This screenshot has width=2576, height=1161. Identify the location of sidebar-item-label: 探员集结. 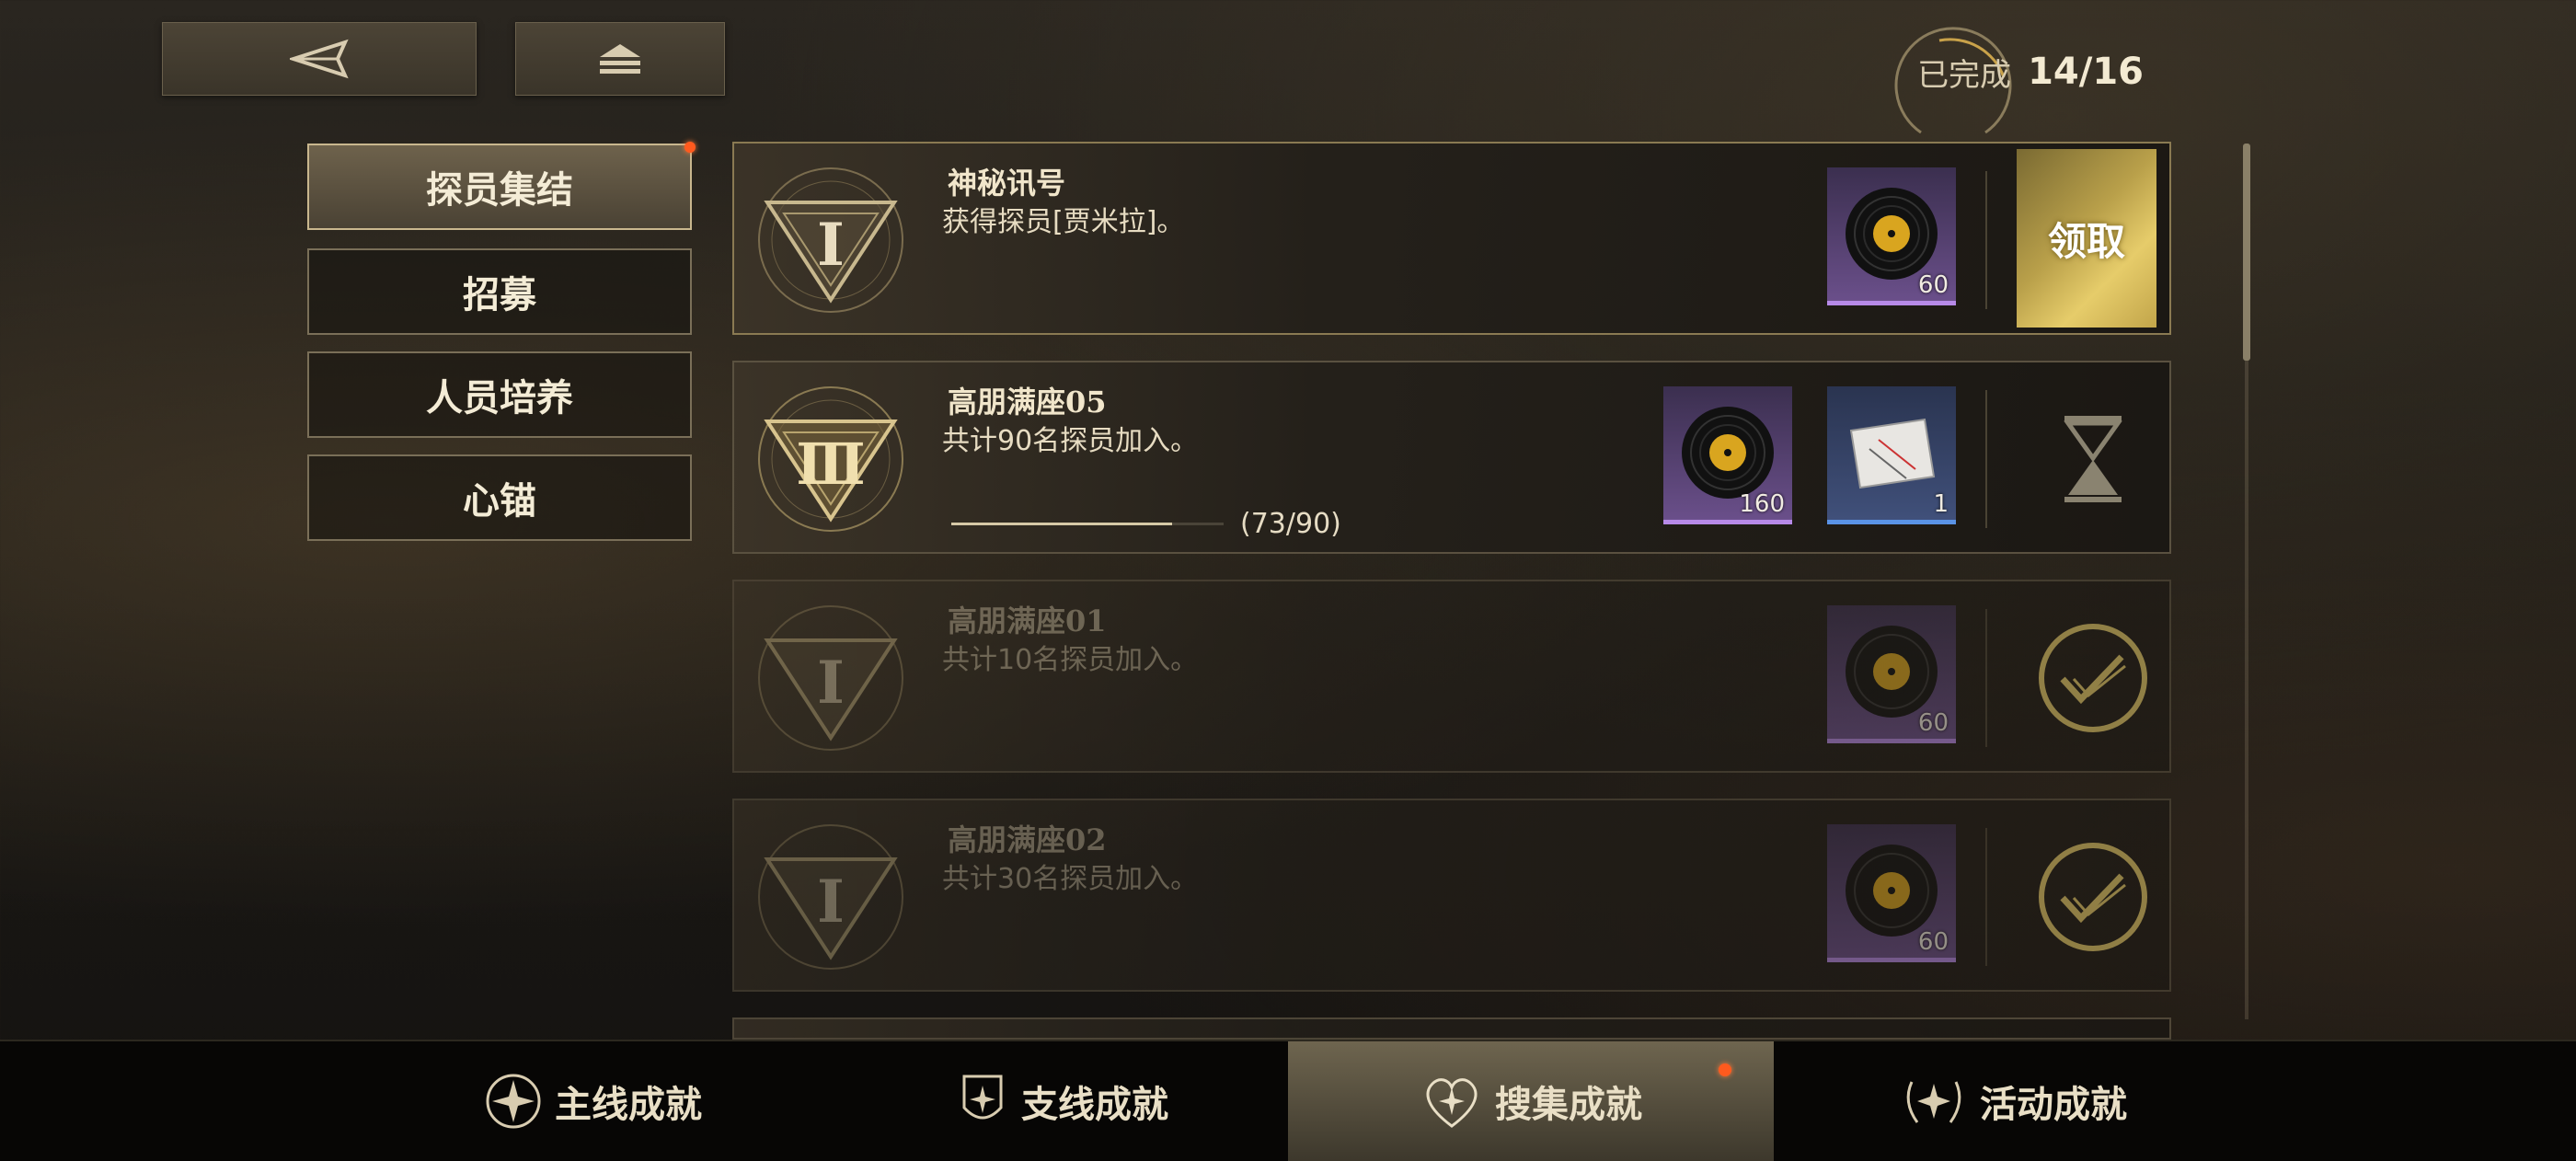
(499, 190).